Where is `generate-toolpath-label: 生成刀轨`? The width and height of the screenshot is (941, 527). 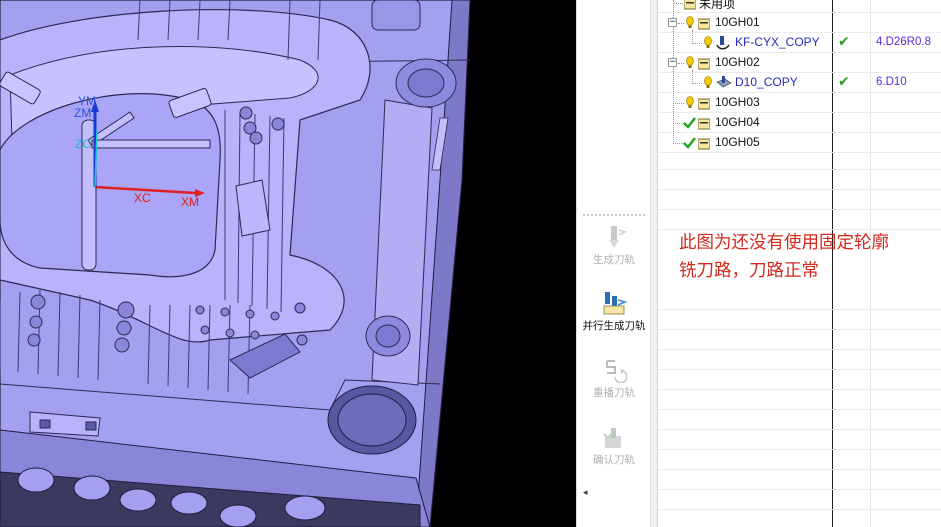
generate-toolpath-label: 生成刀轨 is located at coordinates (614, 260).